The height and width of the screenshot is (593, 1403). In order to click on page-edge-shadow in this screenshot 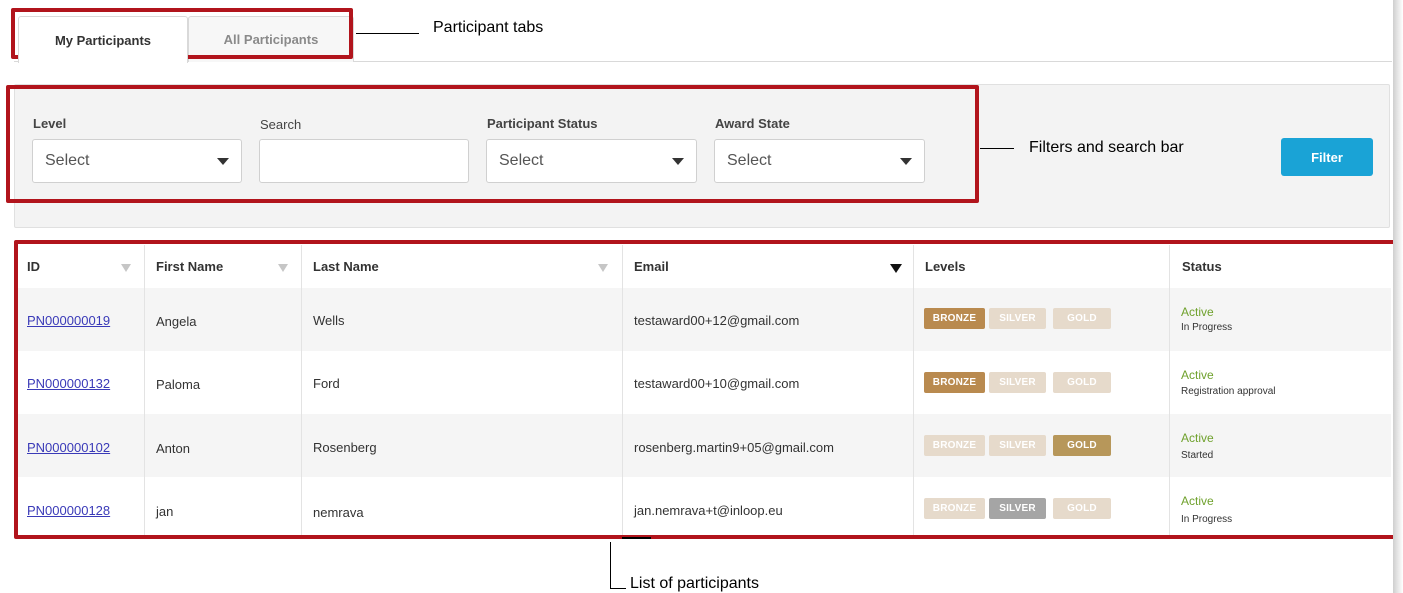, I will do `click(1398, 296)`.